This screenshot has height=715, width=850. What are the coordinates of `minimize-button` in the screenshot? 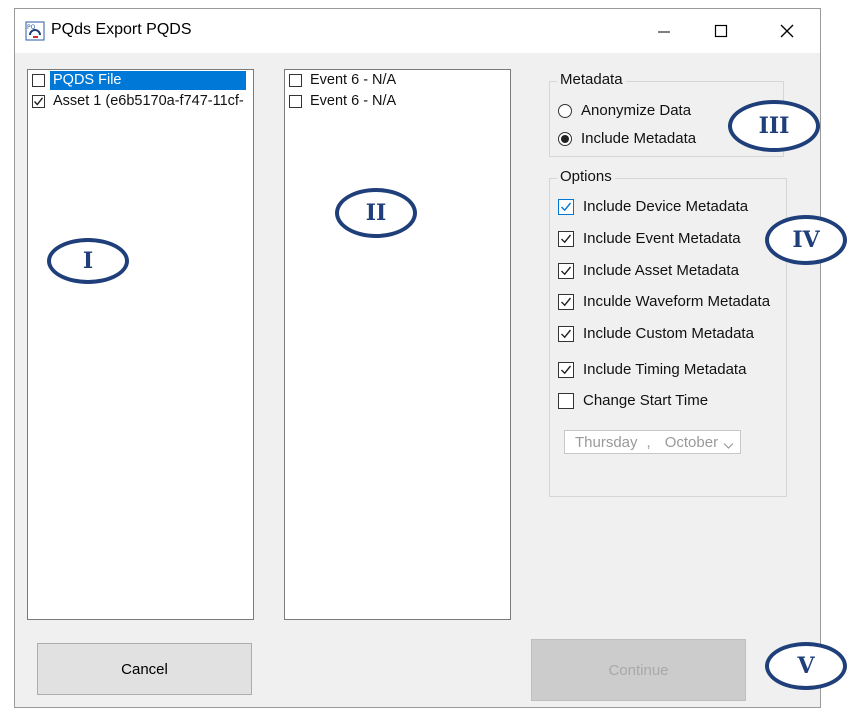 It's located at (664, 31).